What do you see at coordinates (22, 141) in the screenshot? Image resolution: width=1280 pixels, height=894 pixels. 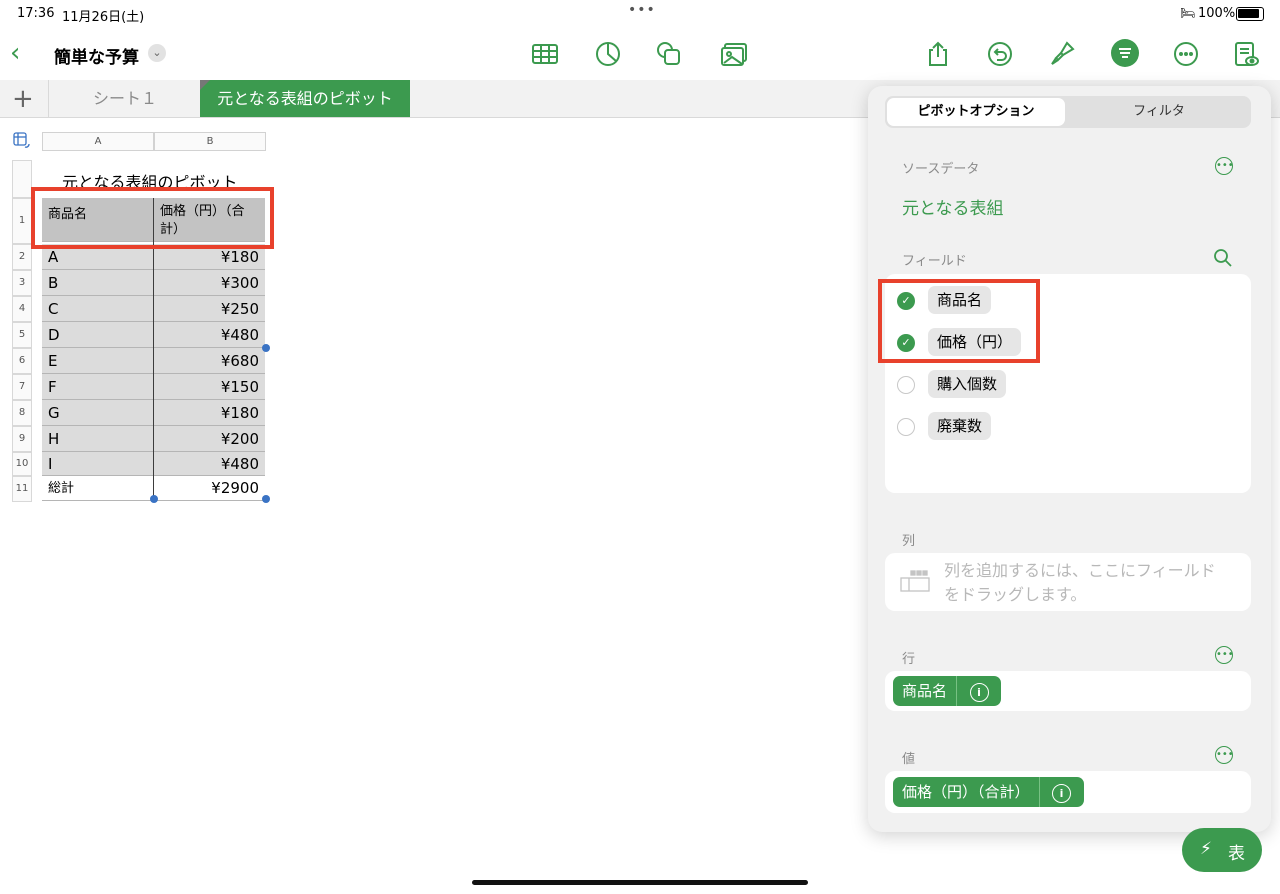 I see `table-handle-icon` at bounding box center [22, 141].